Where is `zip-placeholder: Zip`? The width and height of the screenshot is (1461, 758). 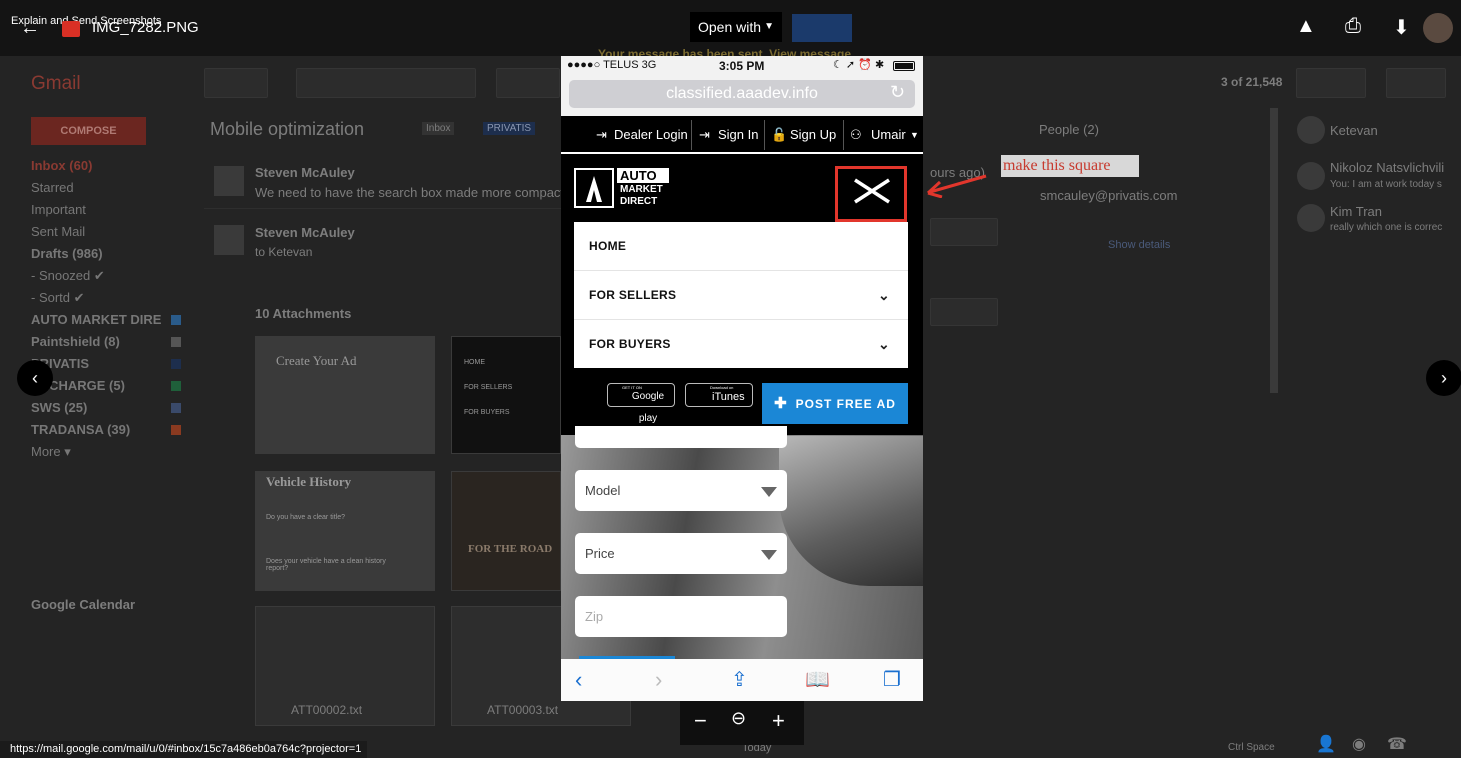
zip-placeholder: Zip is located at coordinates (594, 616).